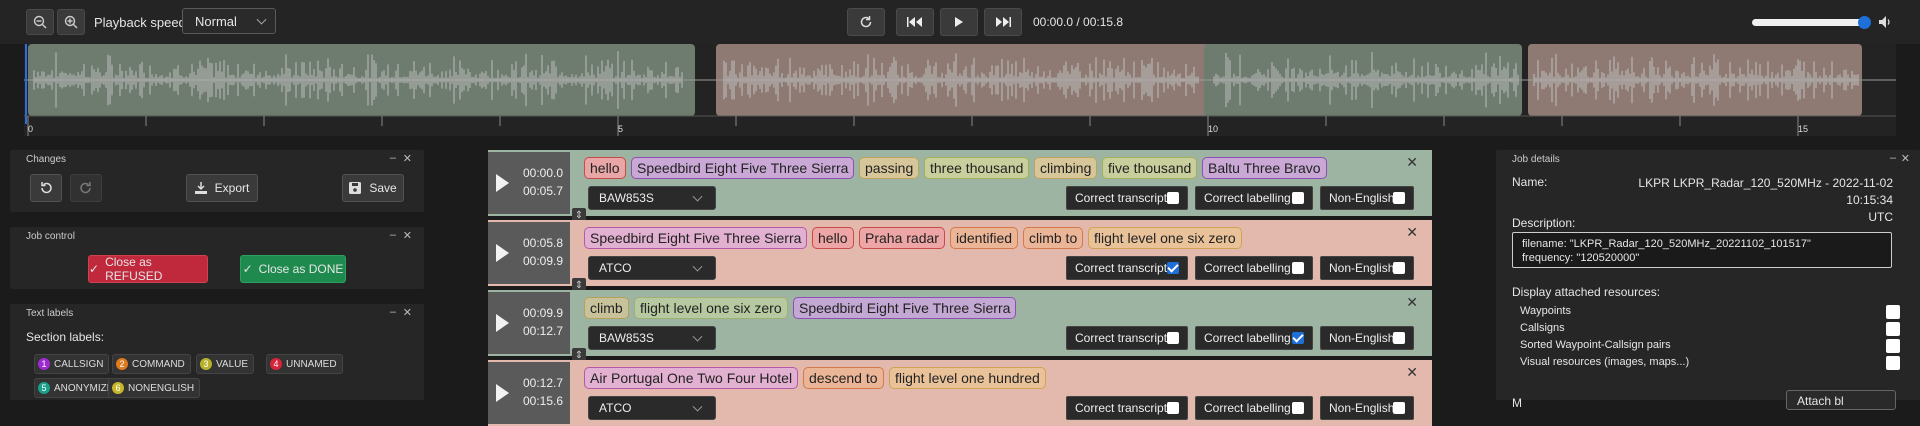 The image size is (1920, 426). Describe the element at coordinates (293, 269) in the screenshot. I see `close-as-done-button: ✓ Close as DONE` at that location.